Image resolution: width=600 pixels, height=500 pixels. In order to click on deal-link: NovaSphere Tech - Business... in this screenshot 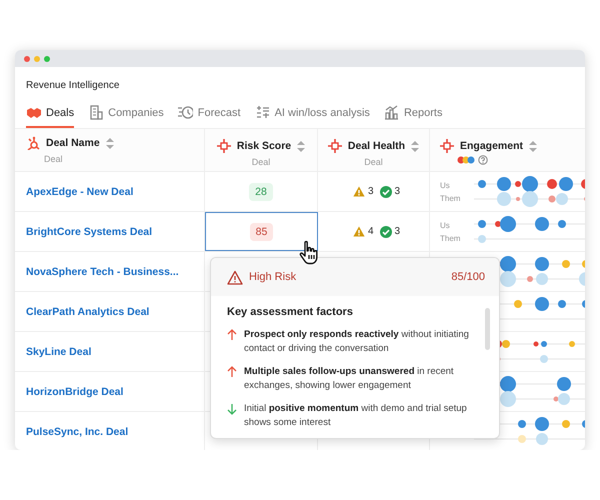, I will do `click(102, 272)`.